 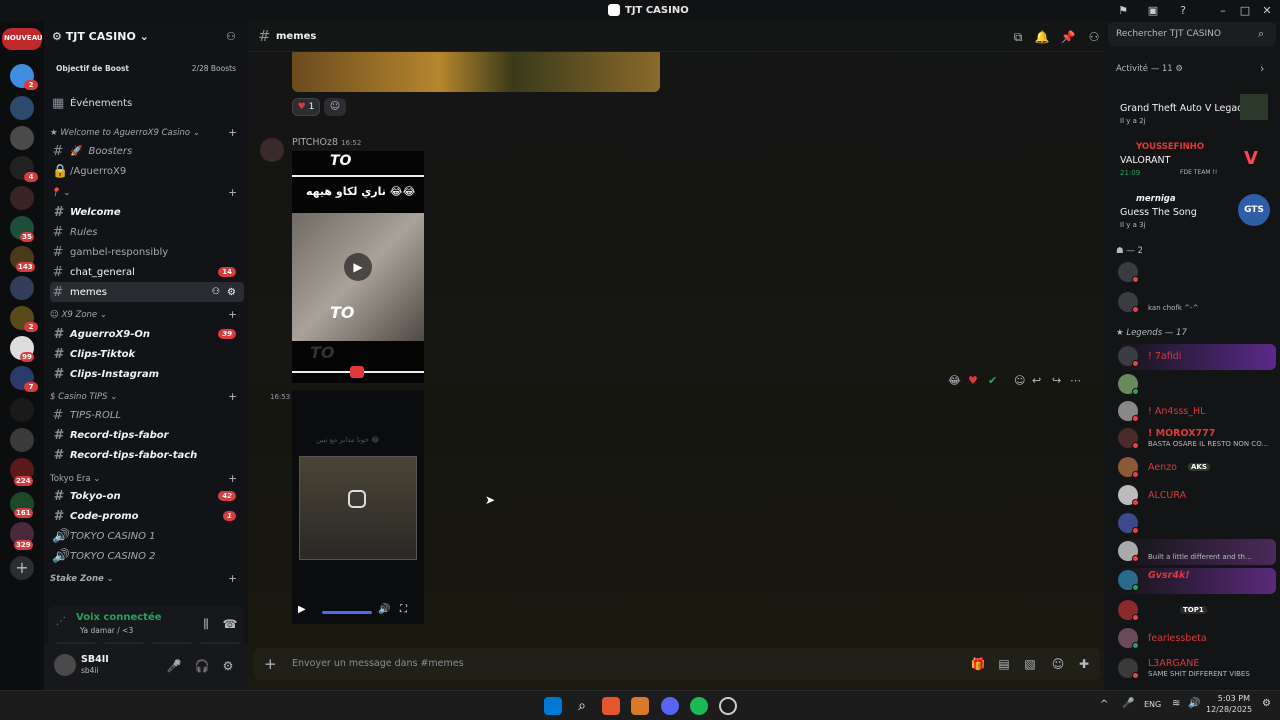 I want to click on reaction-heart: ♥ 1, so click(x=306, y=107).